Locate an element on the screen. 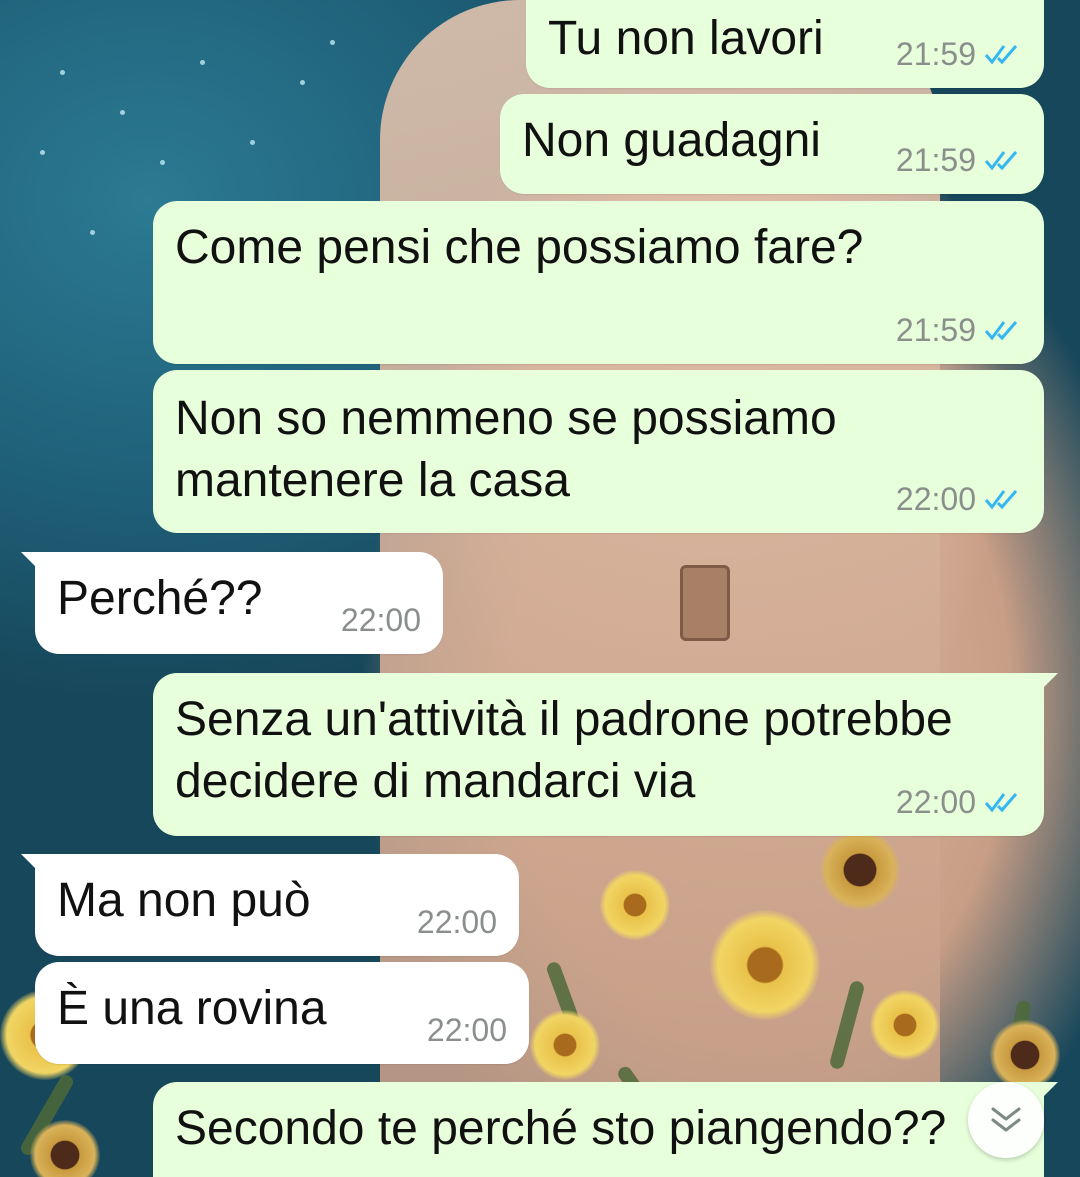 The image size is (1080, 1177). message-bubble-outgoing: Non guadagni 21:59 is located at coordinates (772, 144).